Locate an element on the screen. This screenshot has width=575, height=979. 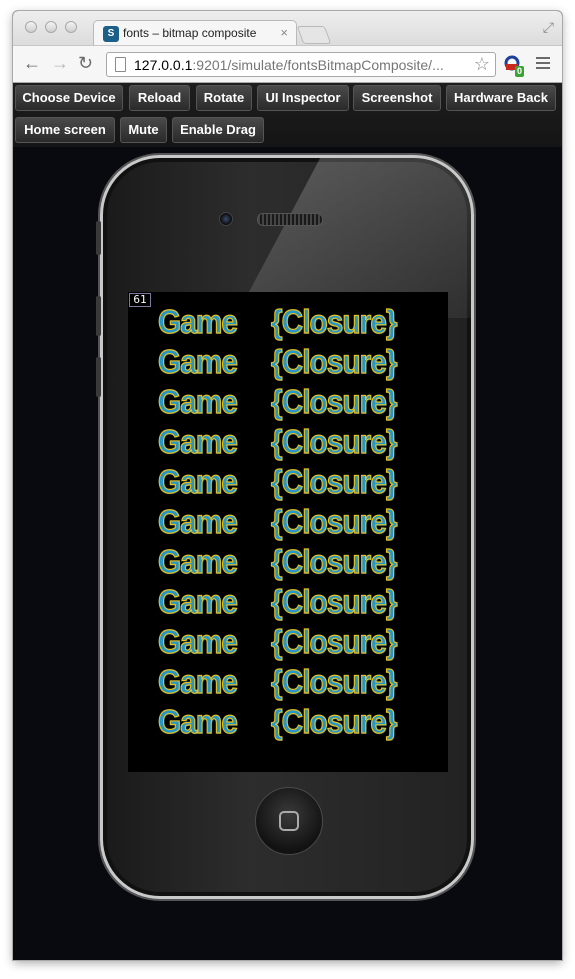
tab-strip: S fonts – bitmap composite × ⤢ is located at coordinates (287, 28).